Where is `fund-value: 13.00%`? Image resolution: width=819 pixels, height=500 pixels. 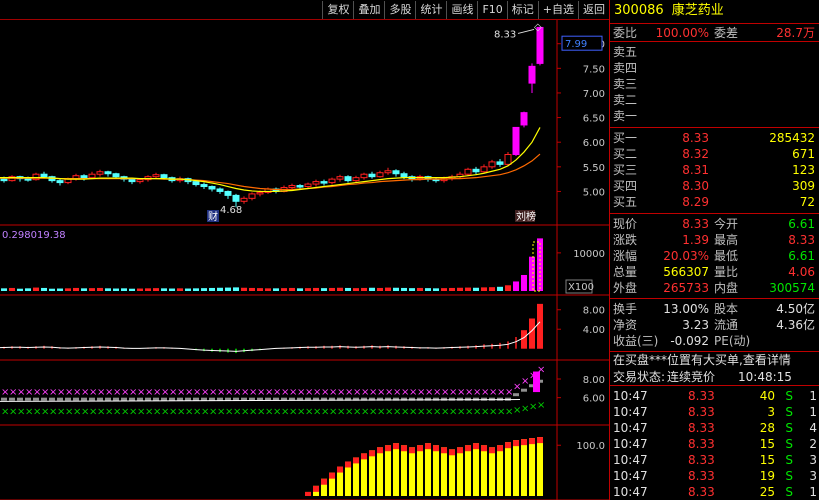 fund-value: 13.00% is located at coordinates (686, 309).